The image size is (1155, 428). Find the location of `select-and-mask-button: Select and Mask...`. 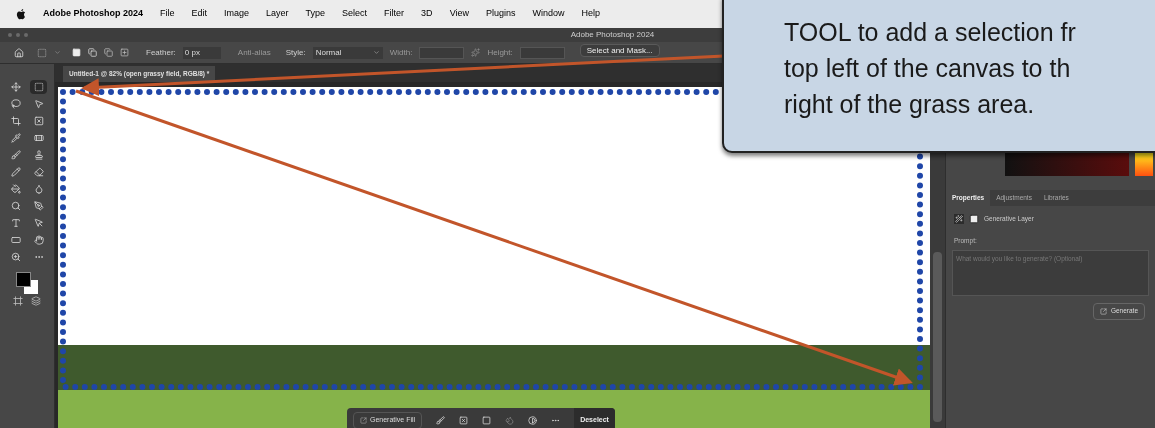

select-and-mask-button: Select and Mask... is located at coordinates (619, 50).